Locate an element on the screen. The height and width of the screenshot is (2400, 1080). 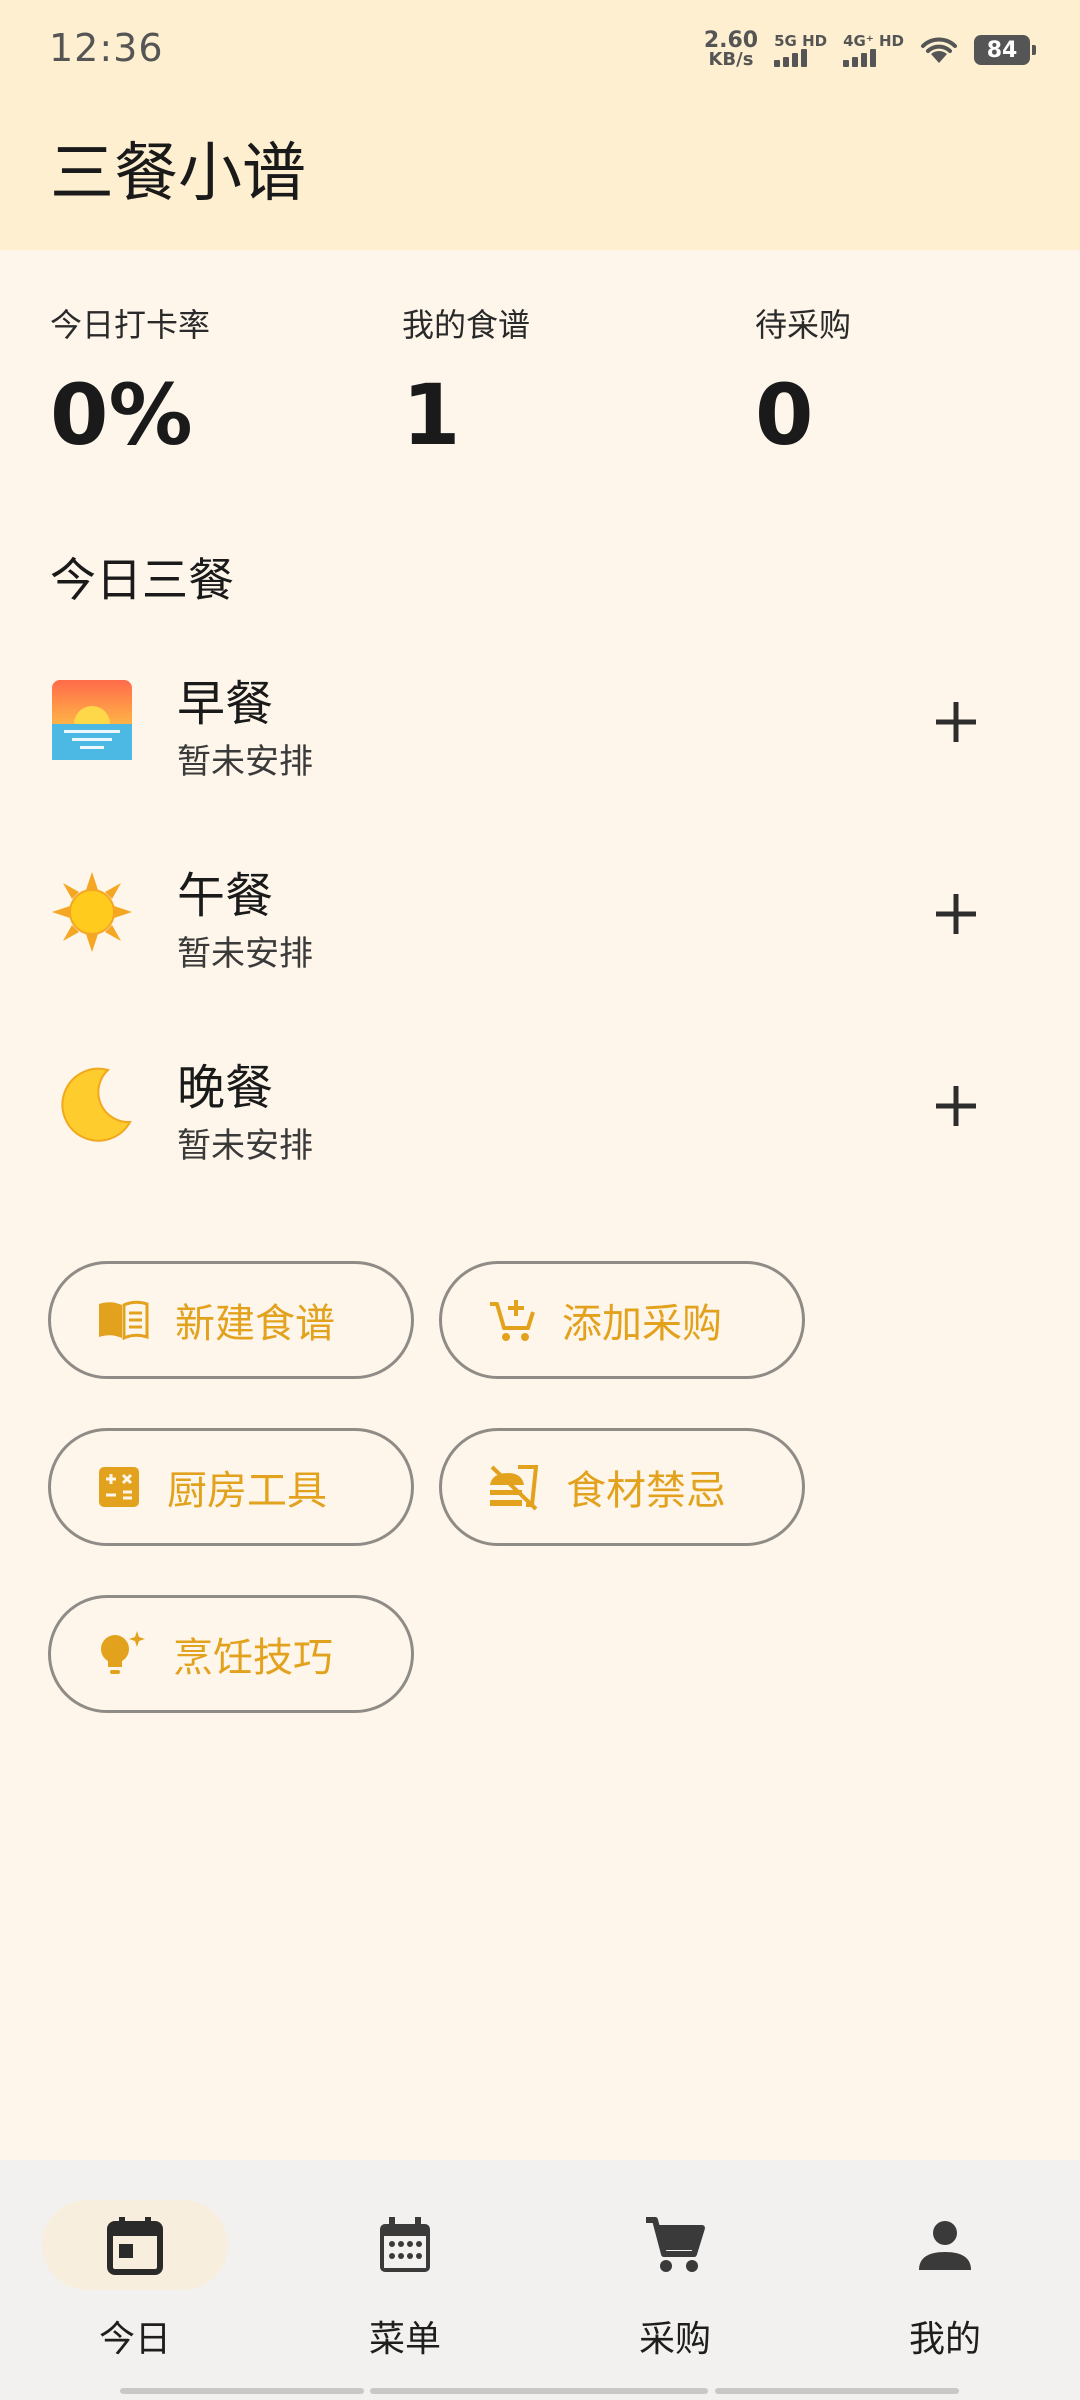
nav-item-profile: 我的 is located at coordinates (945, 2280).